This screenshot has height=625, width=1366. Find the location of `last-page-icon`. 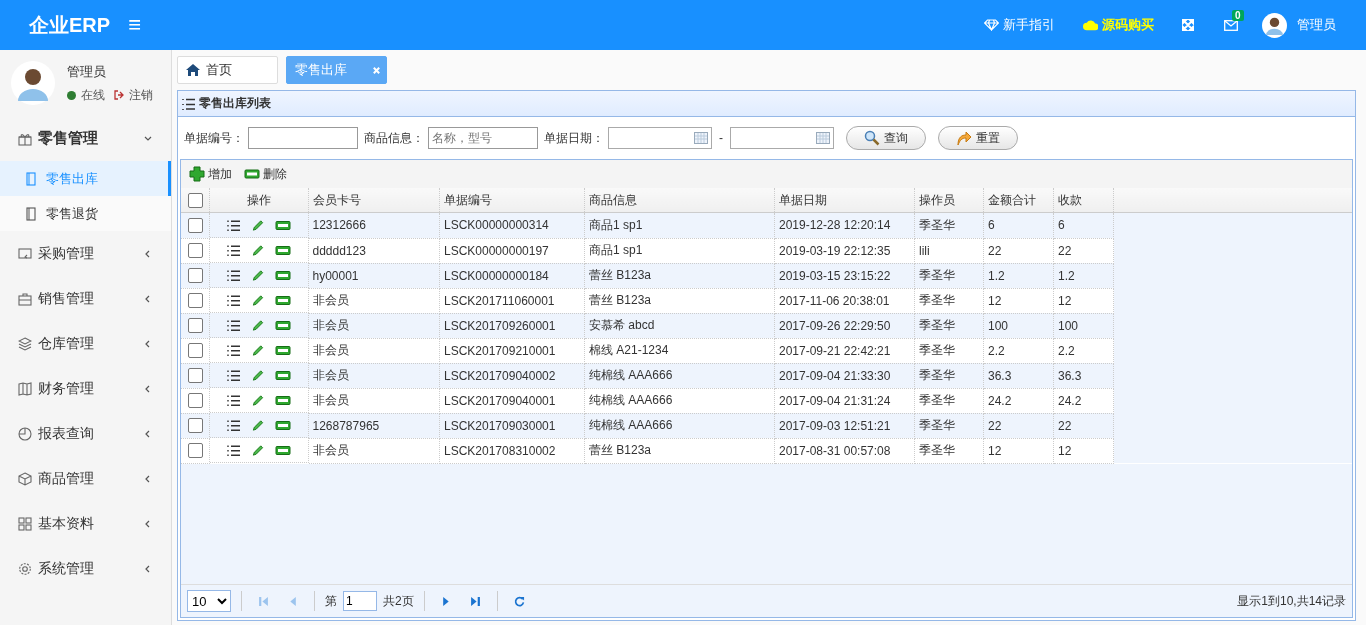

last-page-icon is located at coordinates (475, 601).